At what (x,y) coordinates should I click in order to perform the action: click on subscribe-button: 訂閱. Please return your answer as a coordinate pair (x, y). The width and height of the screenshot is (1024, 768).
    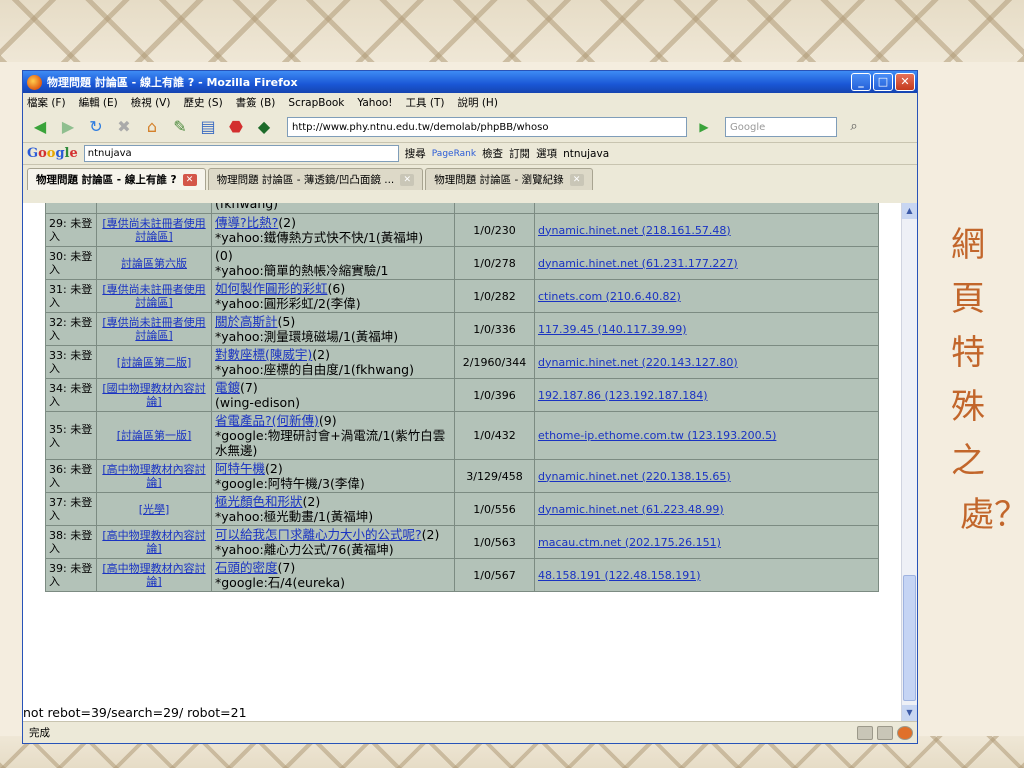
    Looking at the image, I should click on (519, 153).